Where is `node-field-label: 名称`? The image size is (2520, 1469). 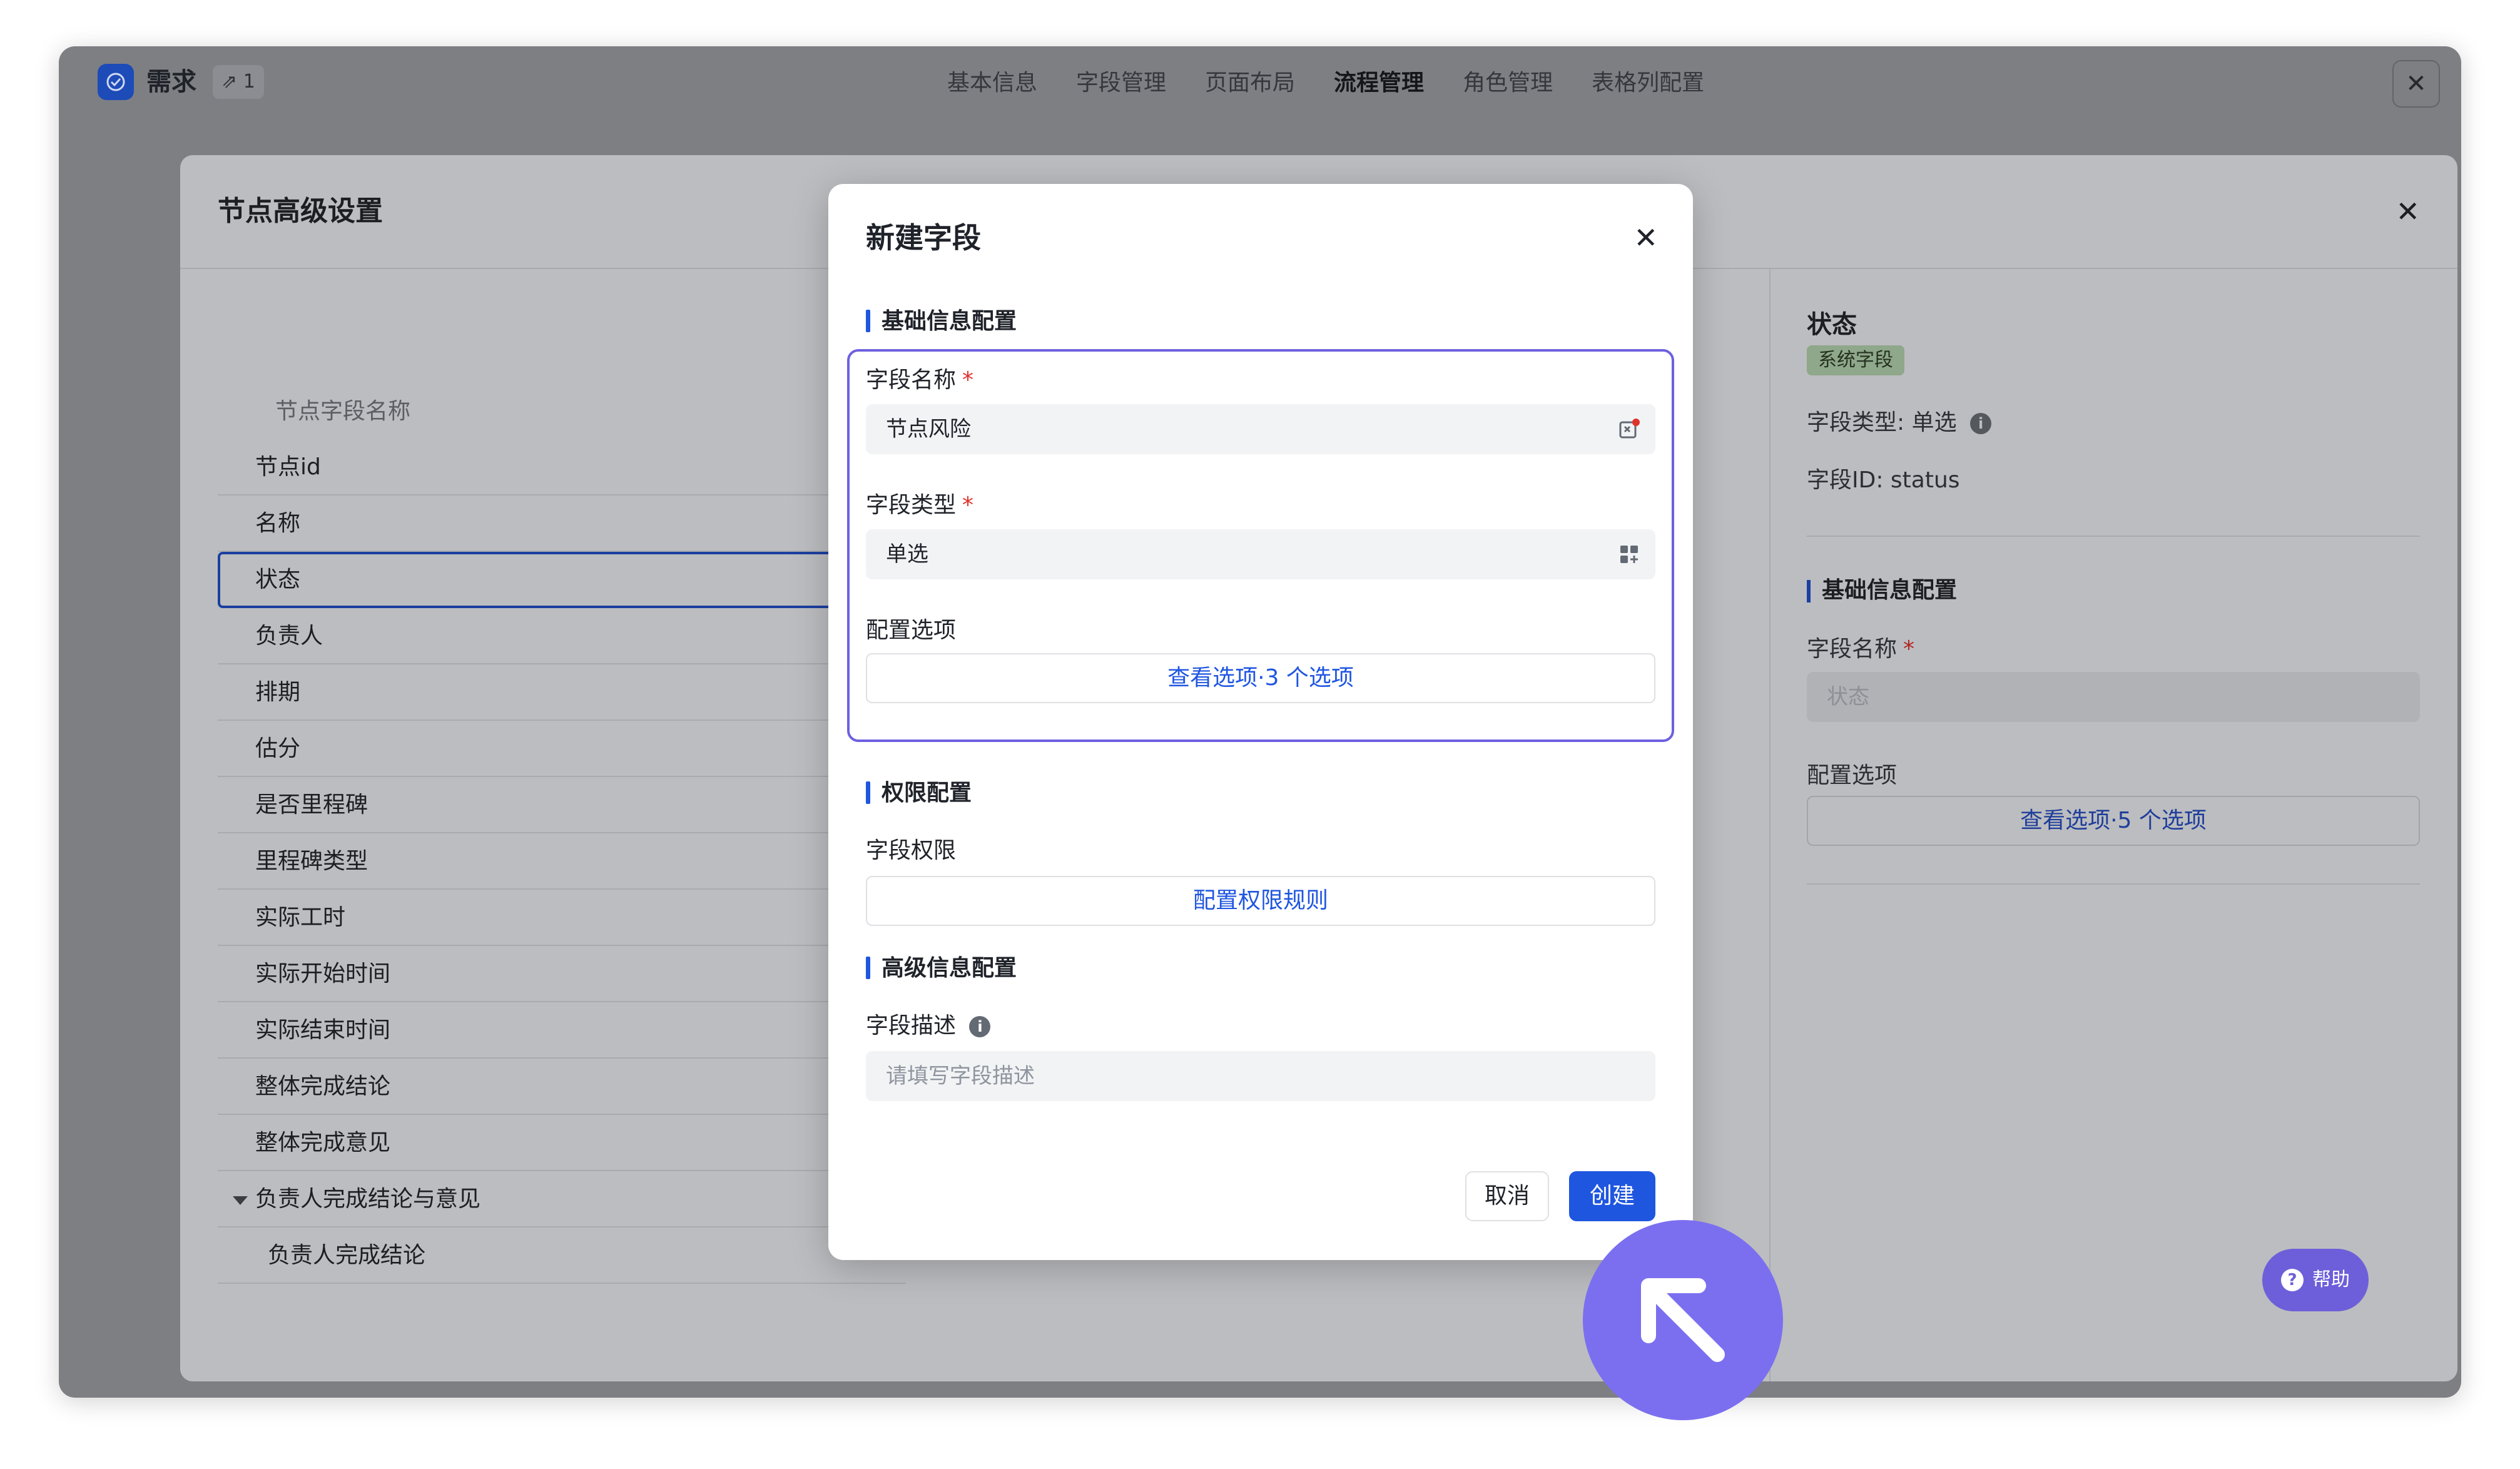
node-field-label: 名称 is located at coordinates (278, 523).